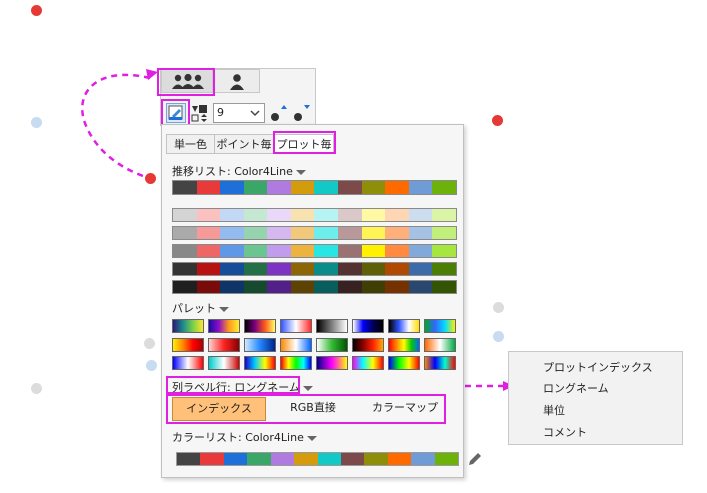 This screenshot has width=707, height=493. What do you see at coordinates (565, 432) in the screenshot?
I see `menu-item-comment: コメント` at bounding box center [565, 432].